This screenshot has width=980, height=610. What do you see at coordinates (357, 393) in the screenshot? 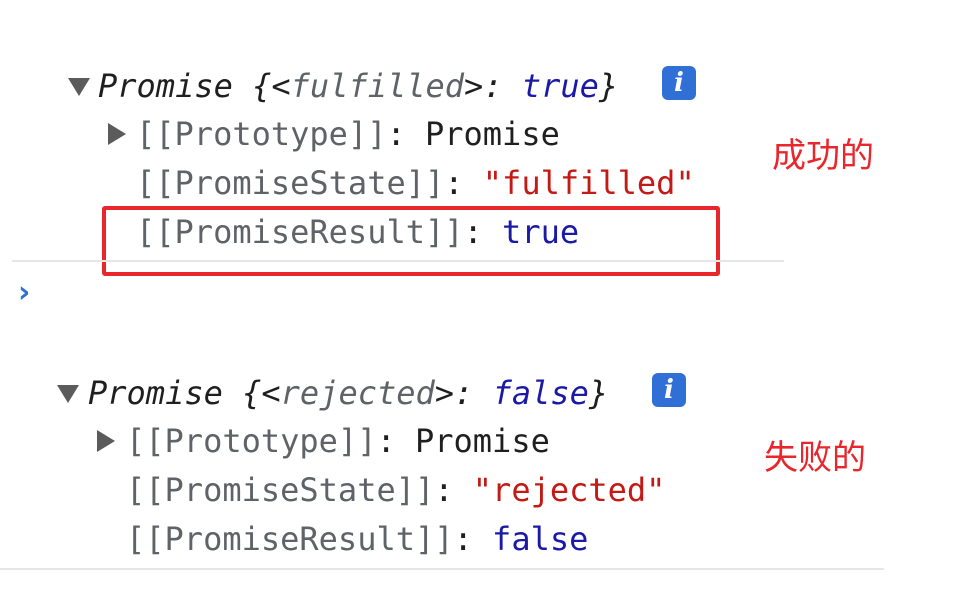
I see `promise-state-label: rejected` at bounding box center [357, 393].